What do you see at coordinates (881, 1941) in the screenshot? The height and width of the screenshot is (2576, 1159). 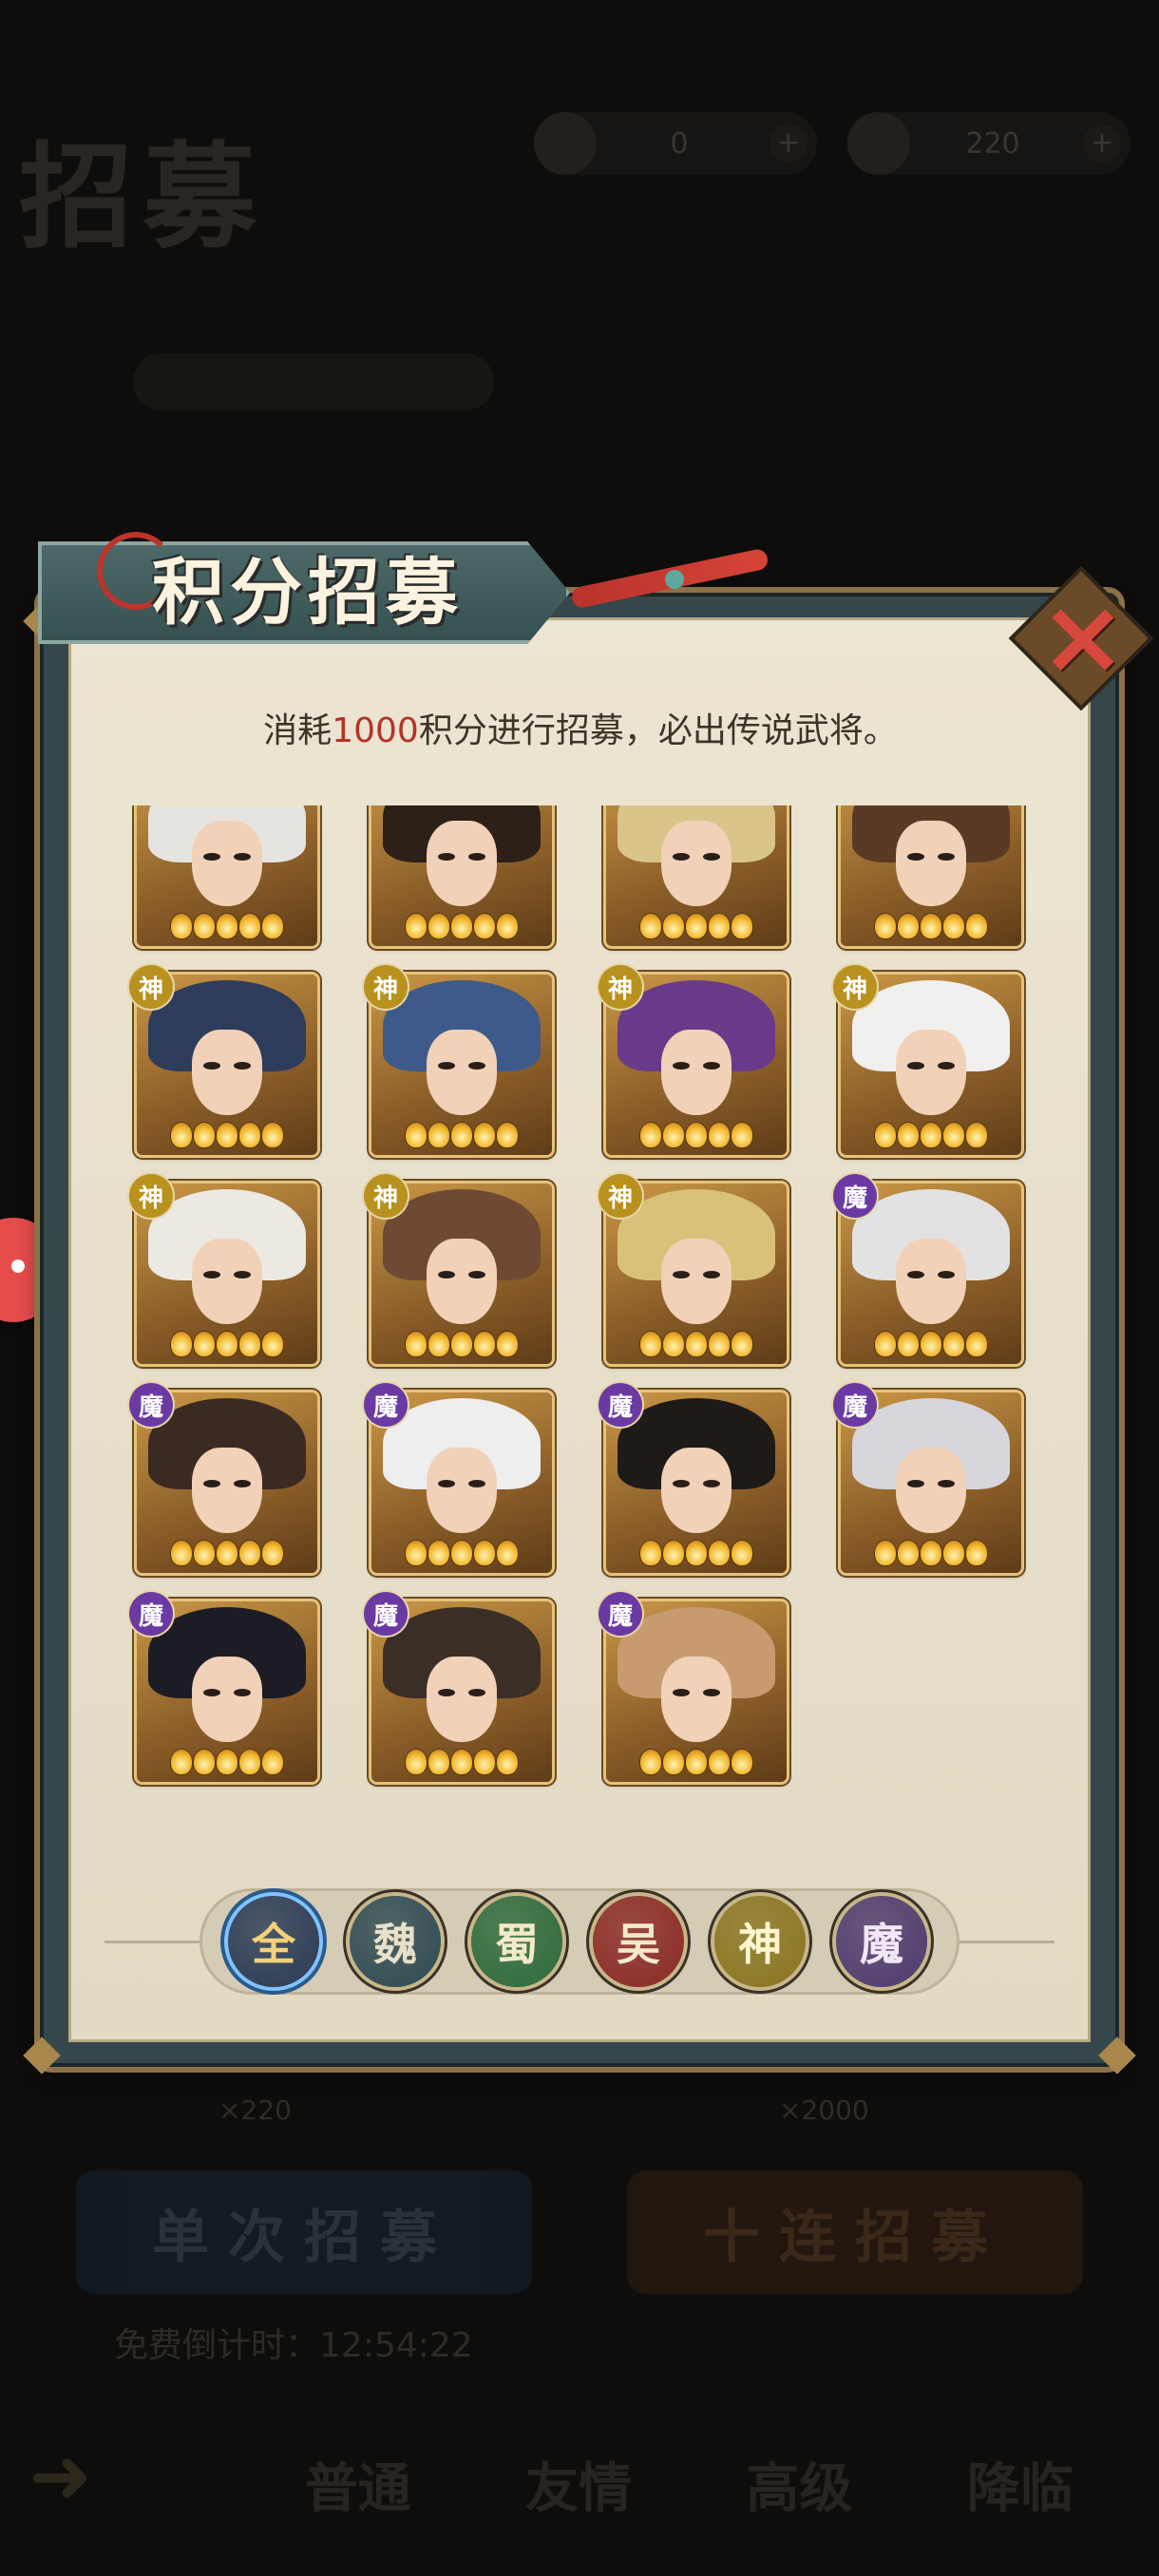 I see `faction-filter-5: 魔` at bounding box center [881, 1941].